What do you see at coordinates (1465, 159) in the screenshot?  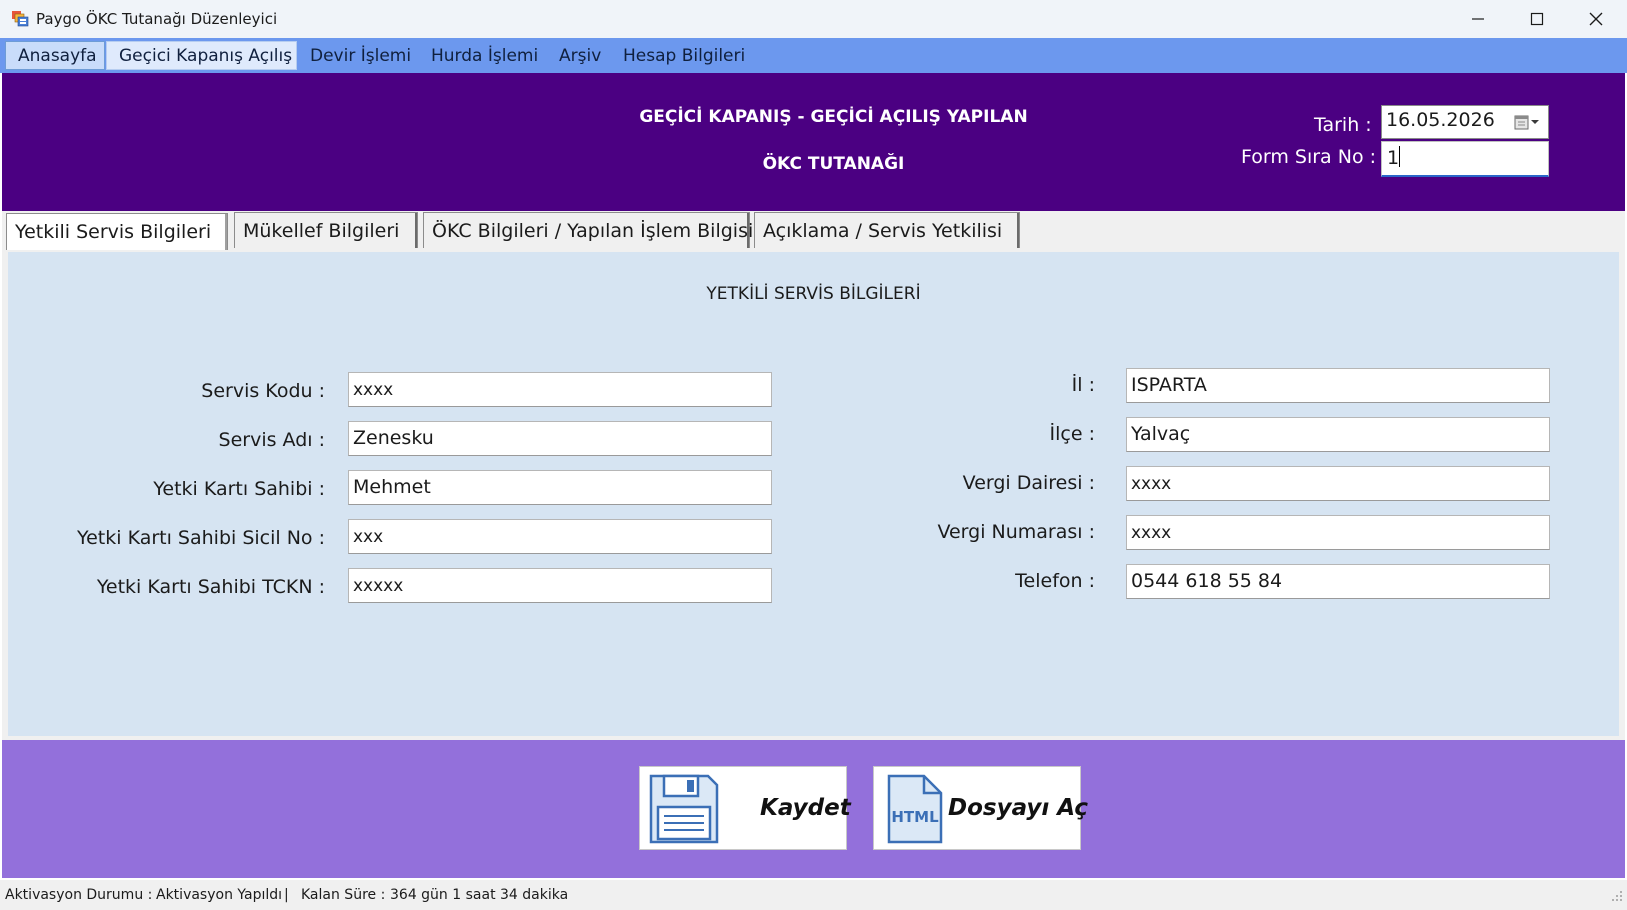 I see `form-no-input: 1` at bounding box center [1465, 159].